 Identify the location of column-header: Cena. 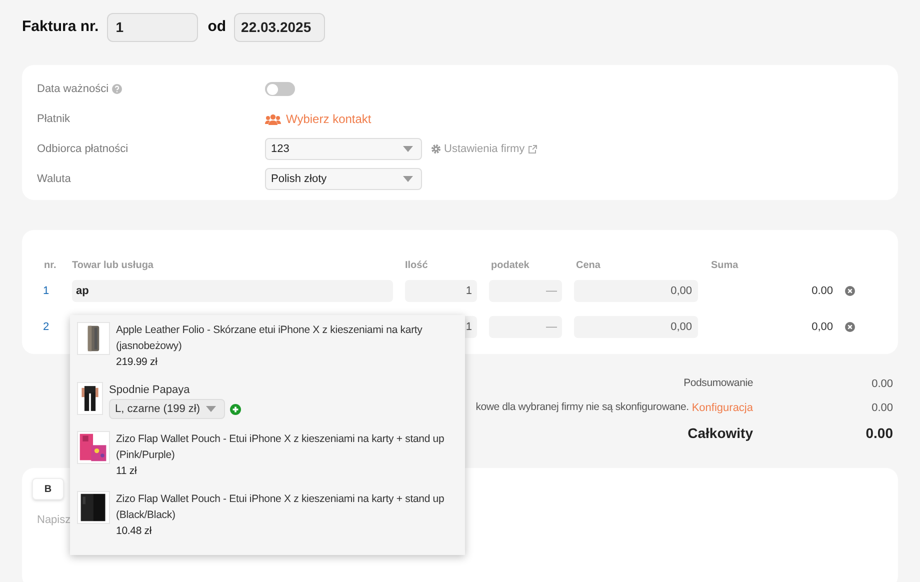
(589, 265).